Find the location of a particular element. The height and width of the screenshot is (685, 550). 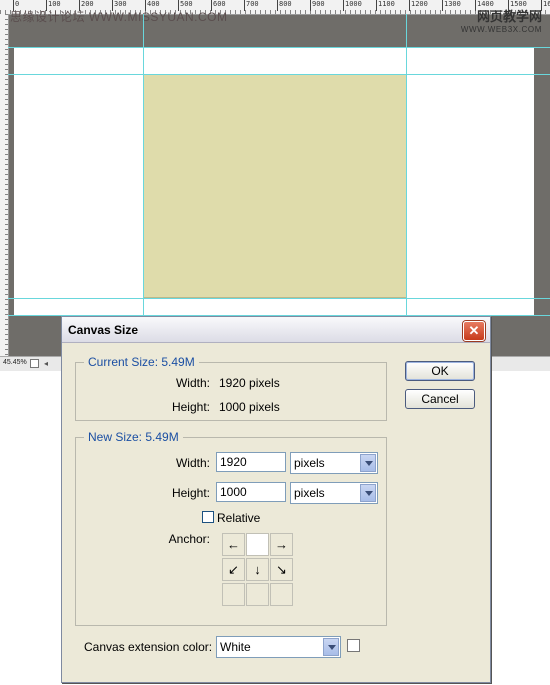

ruler-tick-label: 600 is located at coordinates (218, 5).